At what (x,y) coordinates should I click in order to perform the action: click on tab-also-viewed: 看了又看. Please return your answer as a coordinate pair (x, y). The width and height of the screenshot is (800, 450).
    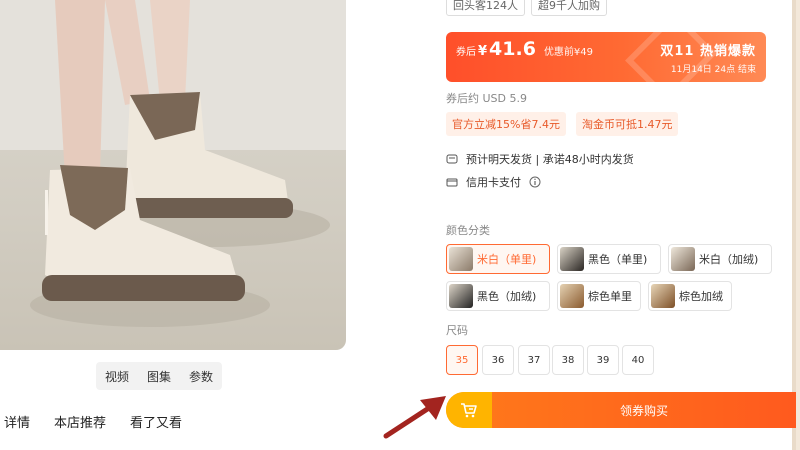
    Looking at the image, I should click on (156, 422).